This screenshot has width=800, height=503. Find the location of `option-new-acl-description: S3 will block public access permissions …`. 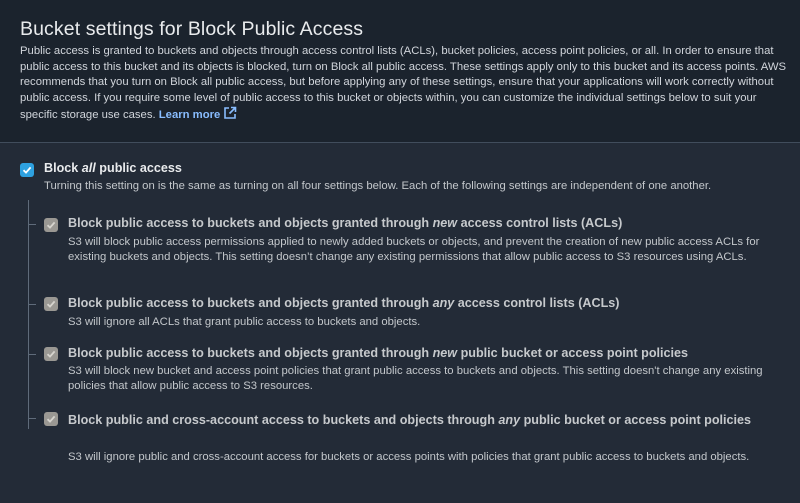

option-new-acl-description: S3 will block public access permissions … is located at coordinates (414, 249).